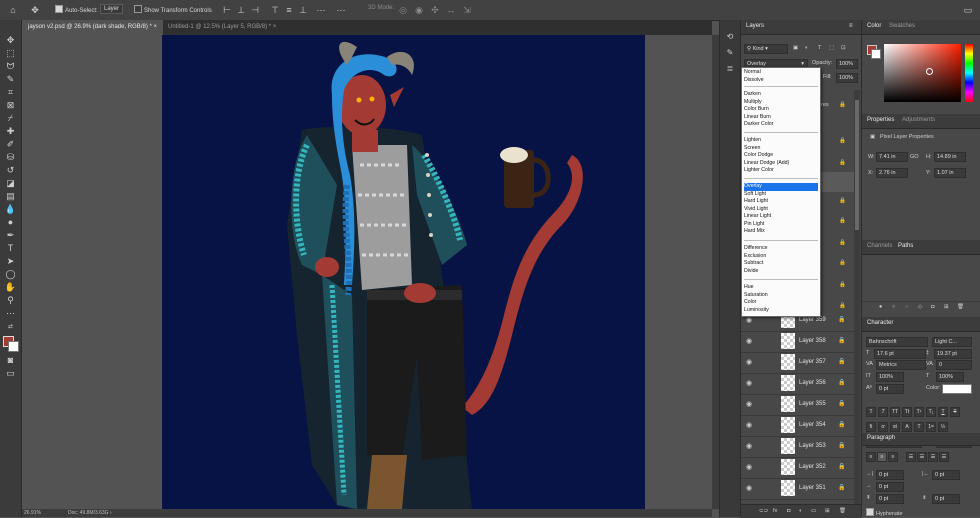 The width and height of the screenshot is (980, 518). What do you see at coordinates (730, 53) in the screenshot?
I see `brush-settings-icon: ✎` at bounding box center [730, 53].